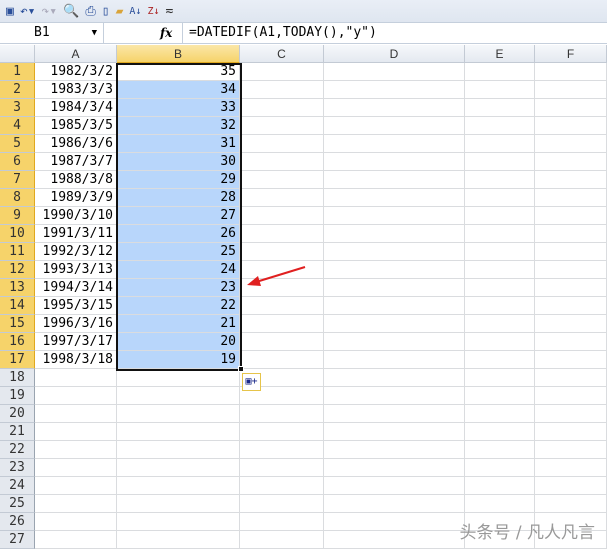 The image size is (607, 551). I want to click on red-arrow-annotation, so click(276, 276).